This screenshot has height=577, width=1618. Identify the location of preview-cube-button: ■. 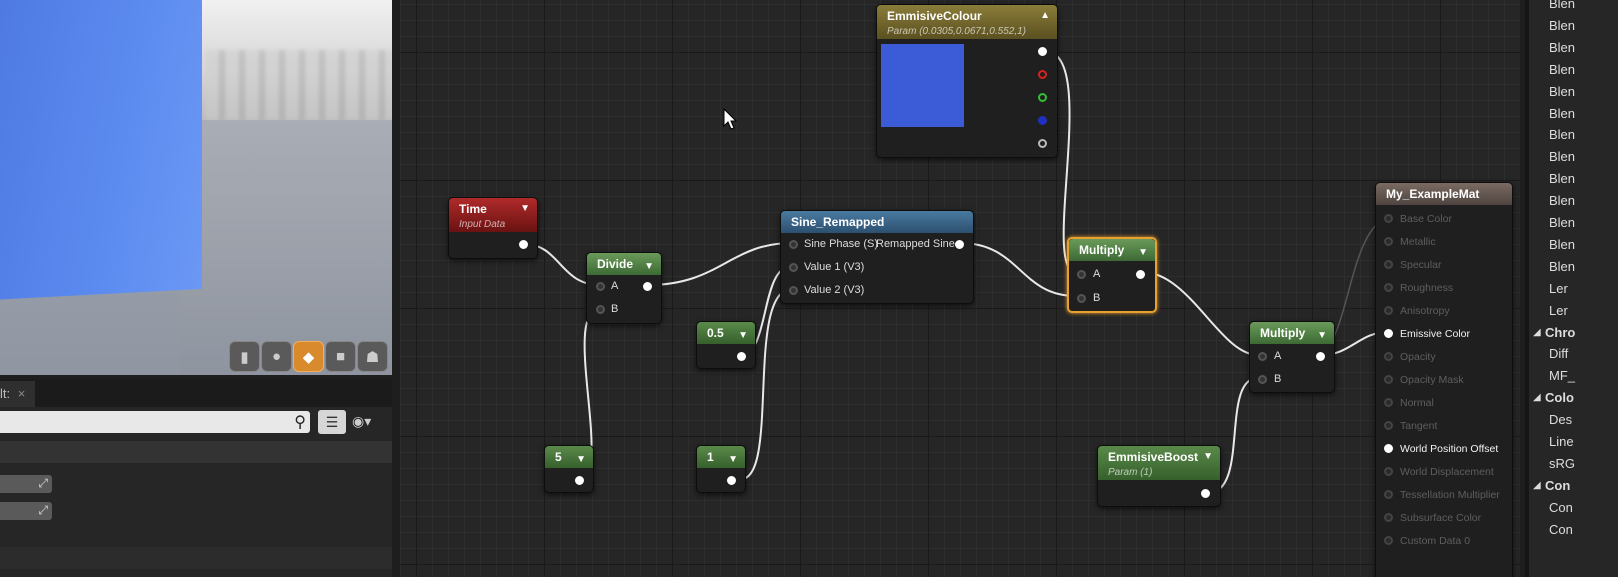
(340, 356).